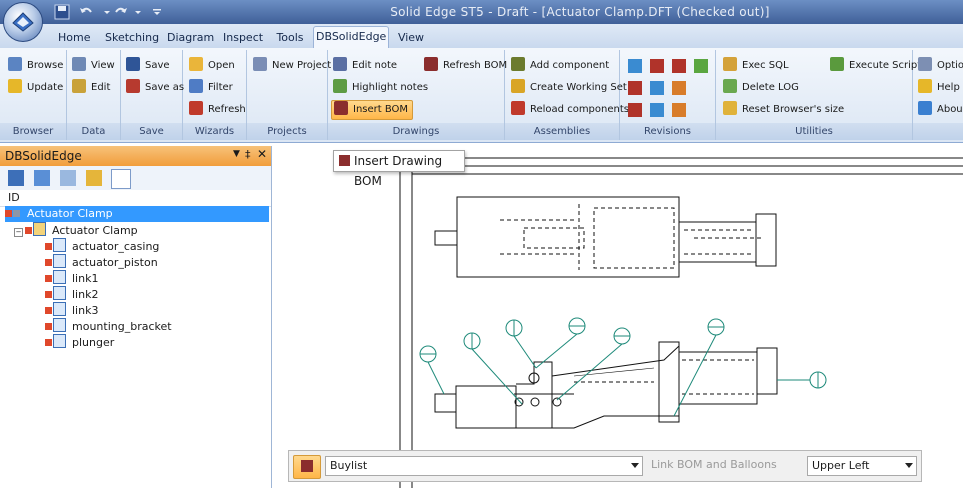 This screenshot has height=491, width=963. What do you see at coordinates (121, 12) in the screenshot?
I see `redo-icon` at bounding box center [121, 12].